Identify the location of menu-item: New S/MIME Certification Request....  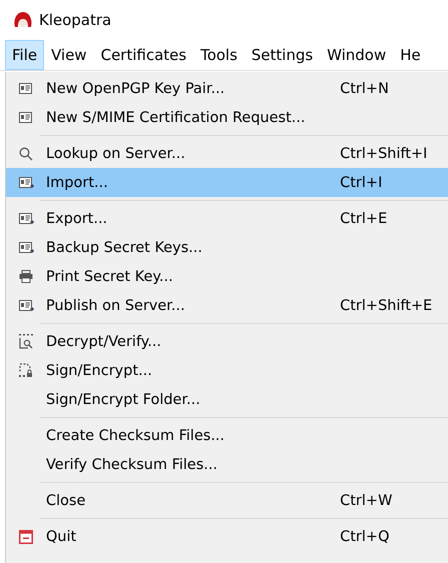
(227, 117).